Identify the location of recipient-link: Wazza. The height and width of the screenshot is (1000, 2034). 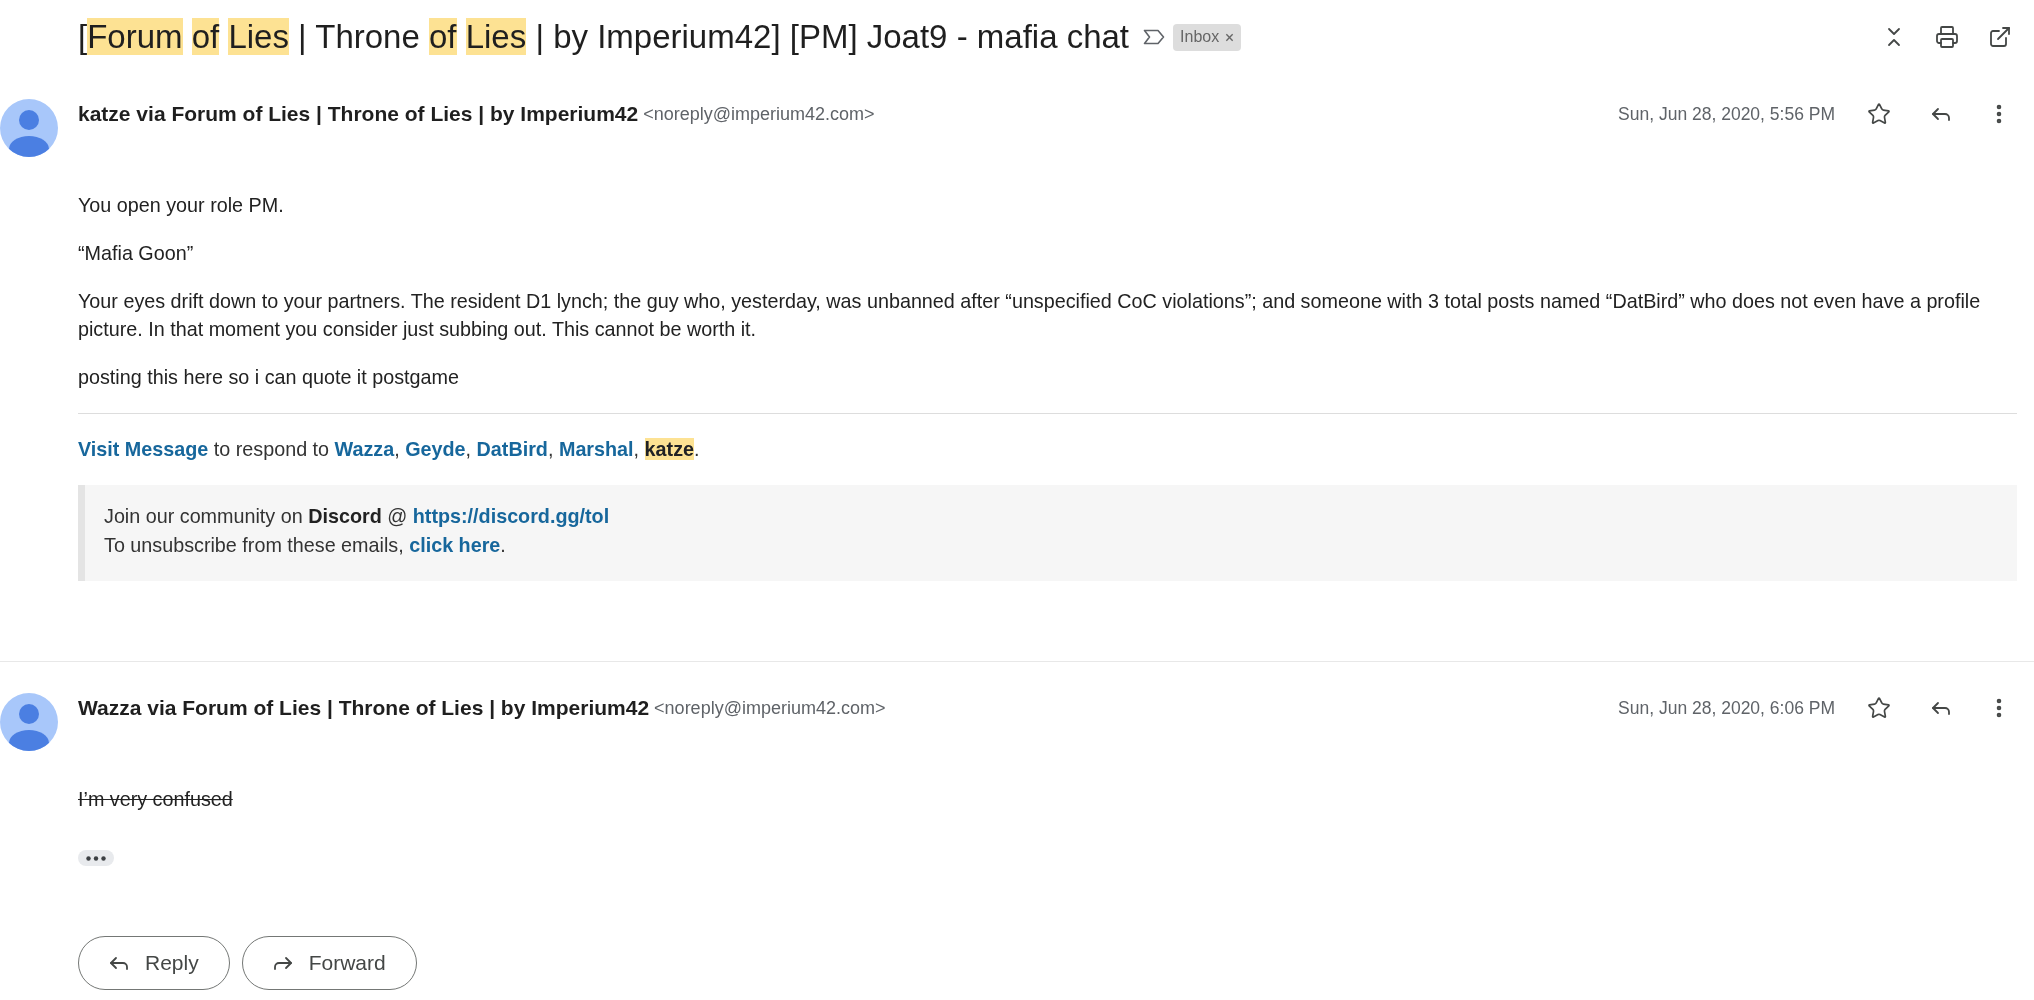
(364, 449).